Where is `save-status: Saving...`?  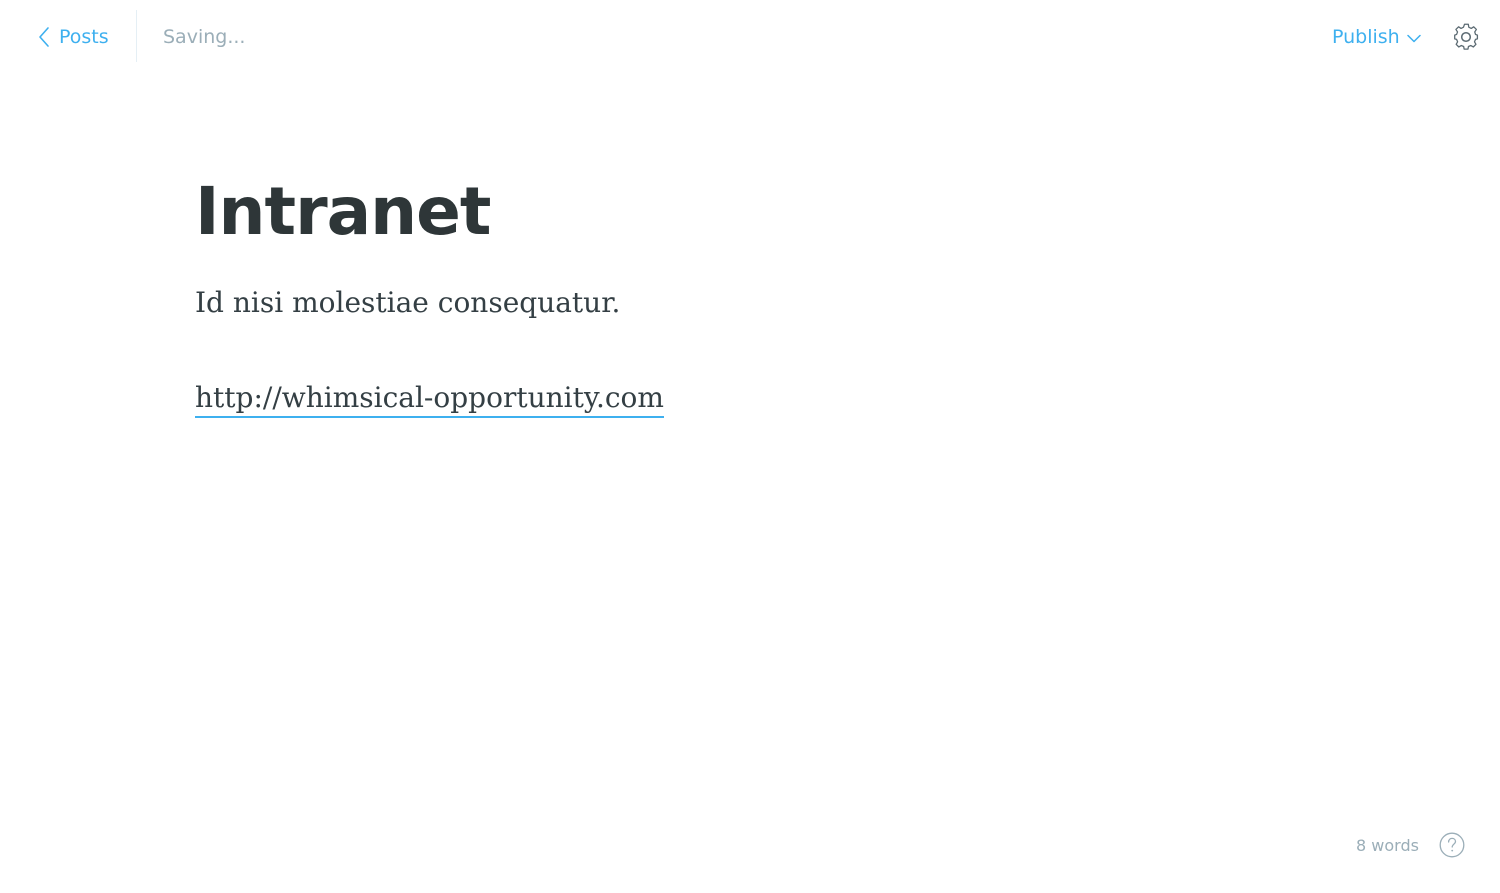 save-status: Saving... is located at coordinates (204, 37).